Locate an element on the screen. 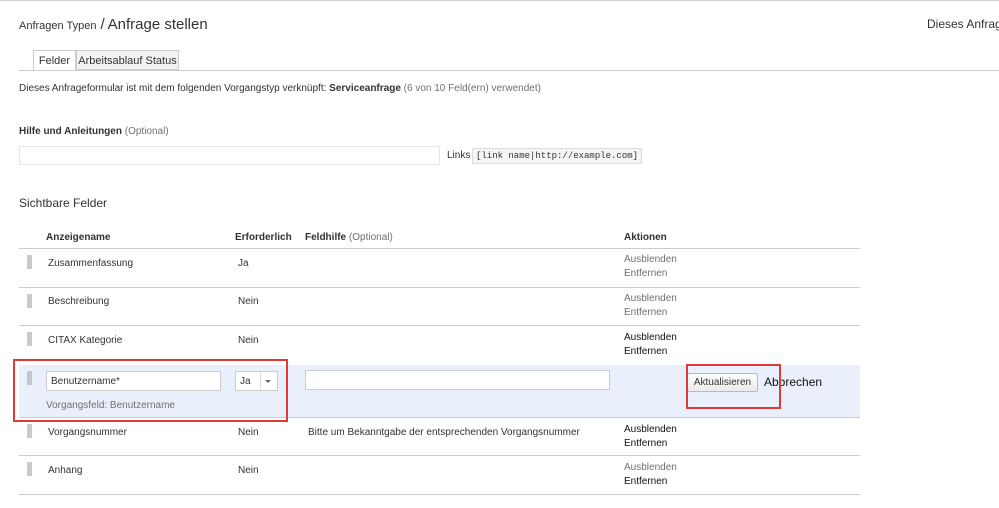 The width and height of the screenshot is (999, 508). row-divider is located at coordinates (439, 494).